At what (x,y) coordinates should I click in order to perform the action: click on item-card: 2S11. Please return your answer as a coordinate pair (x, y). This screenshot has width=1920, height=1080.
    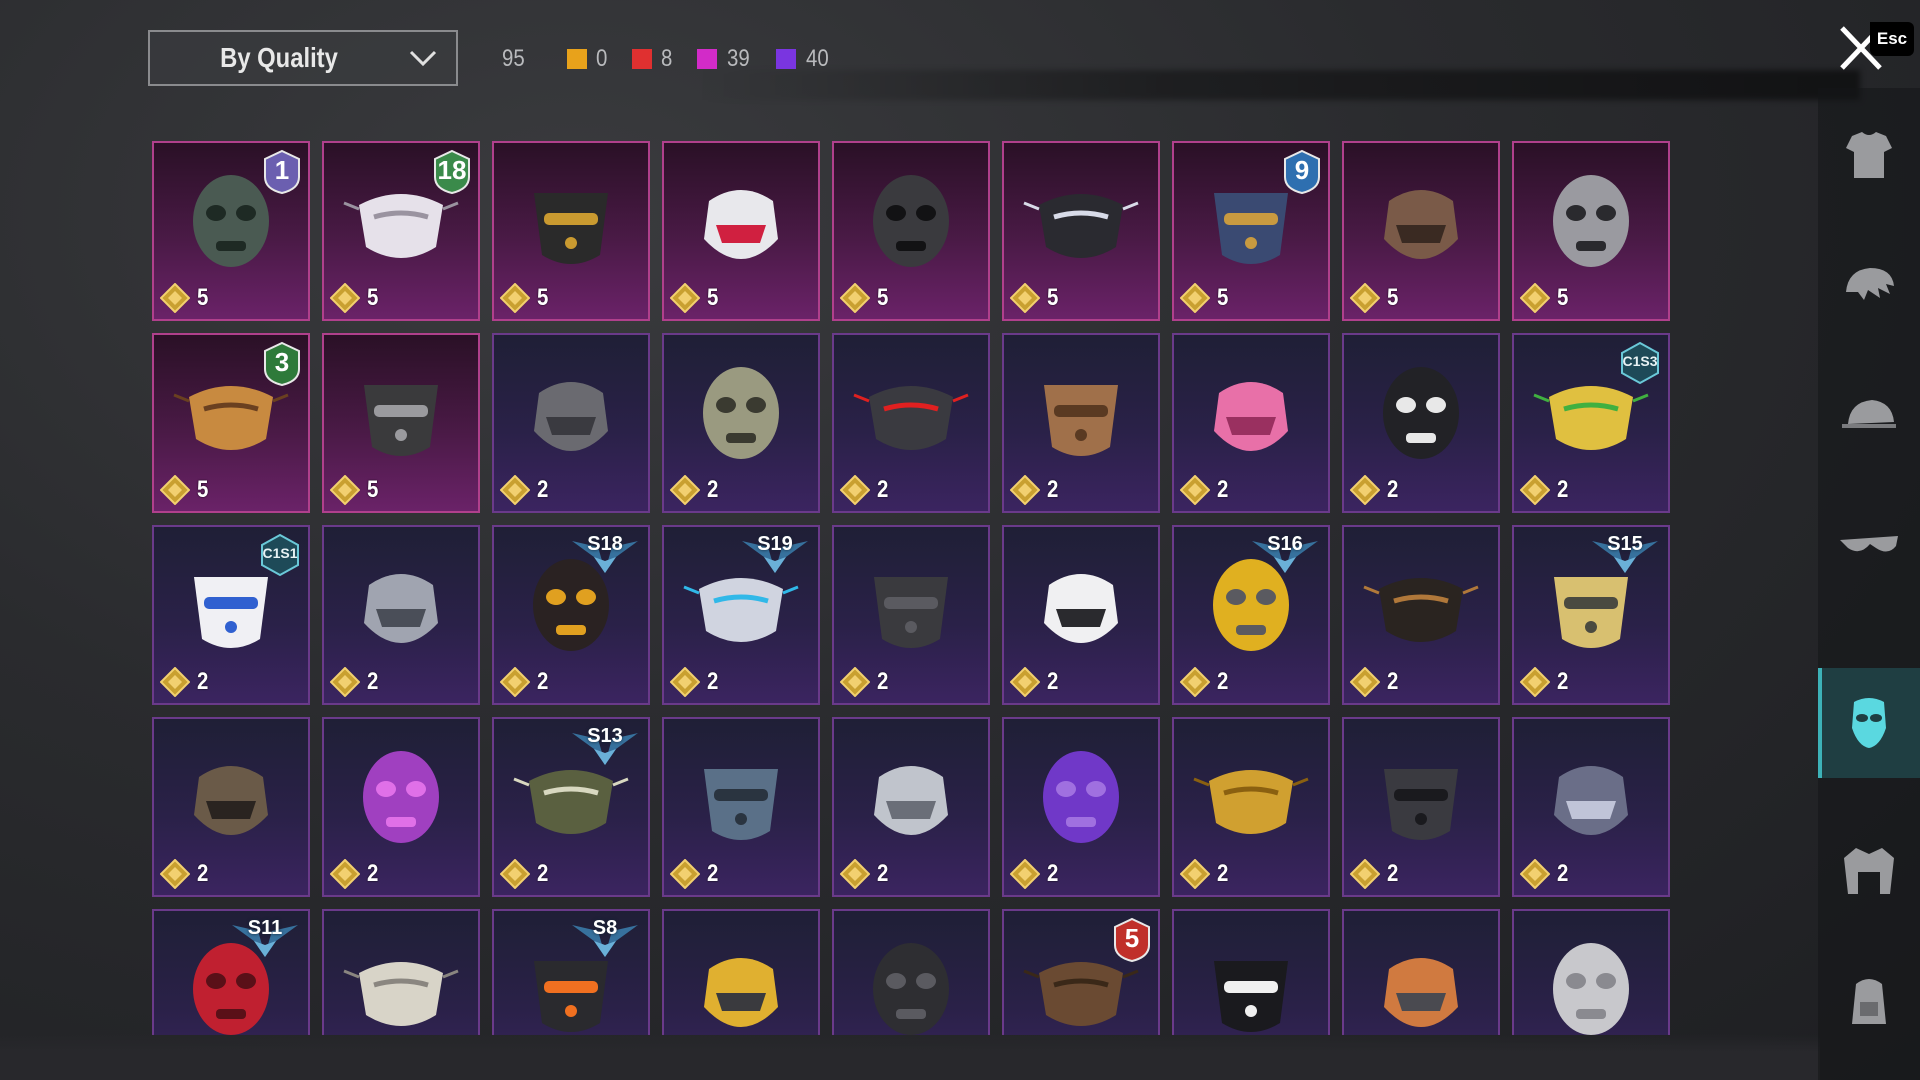
    Looking at the image, I should click on (231, 972).